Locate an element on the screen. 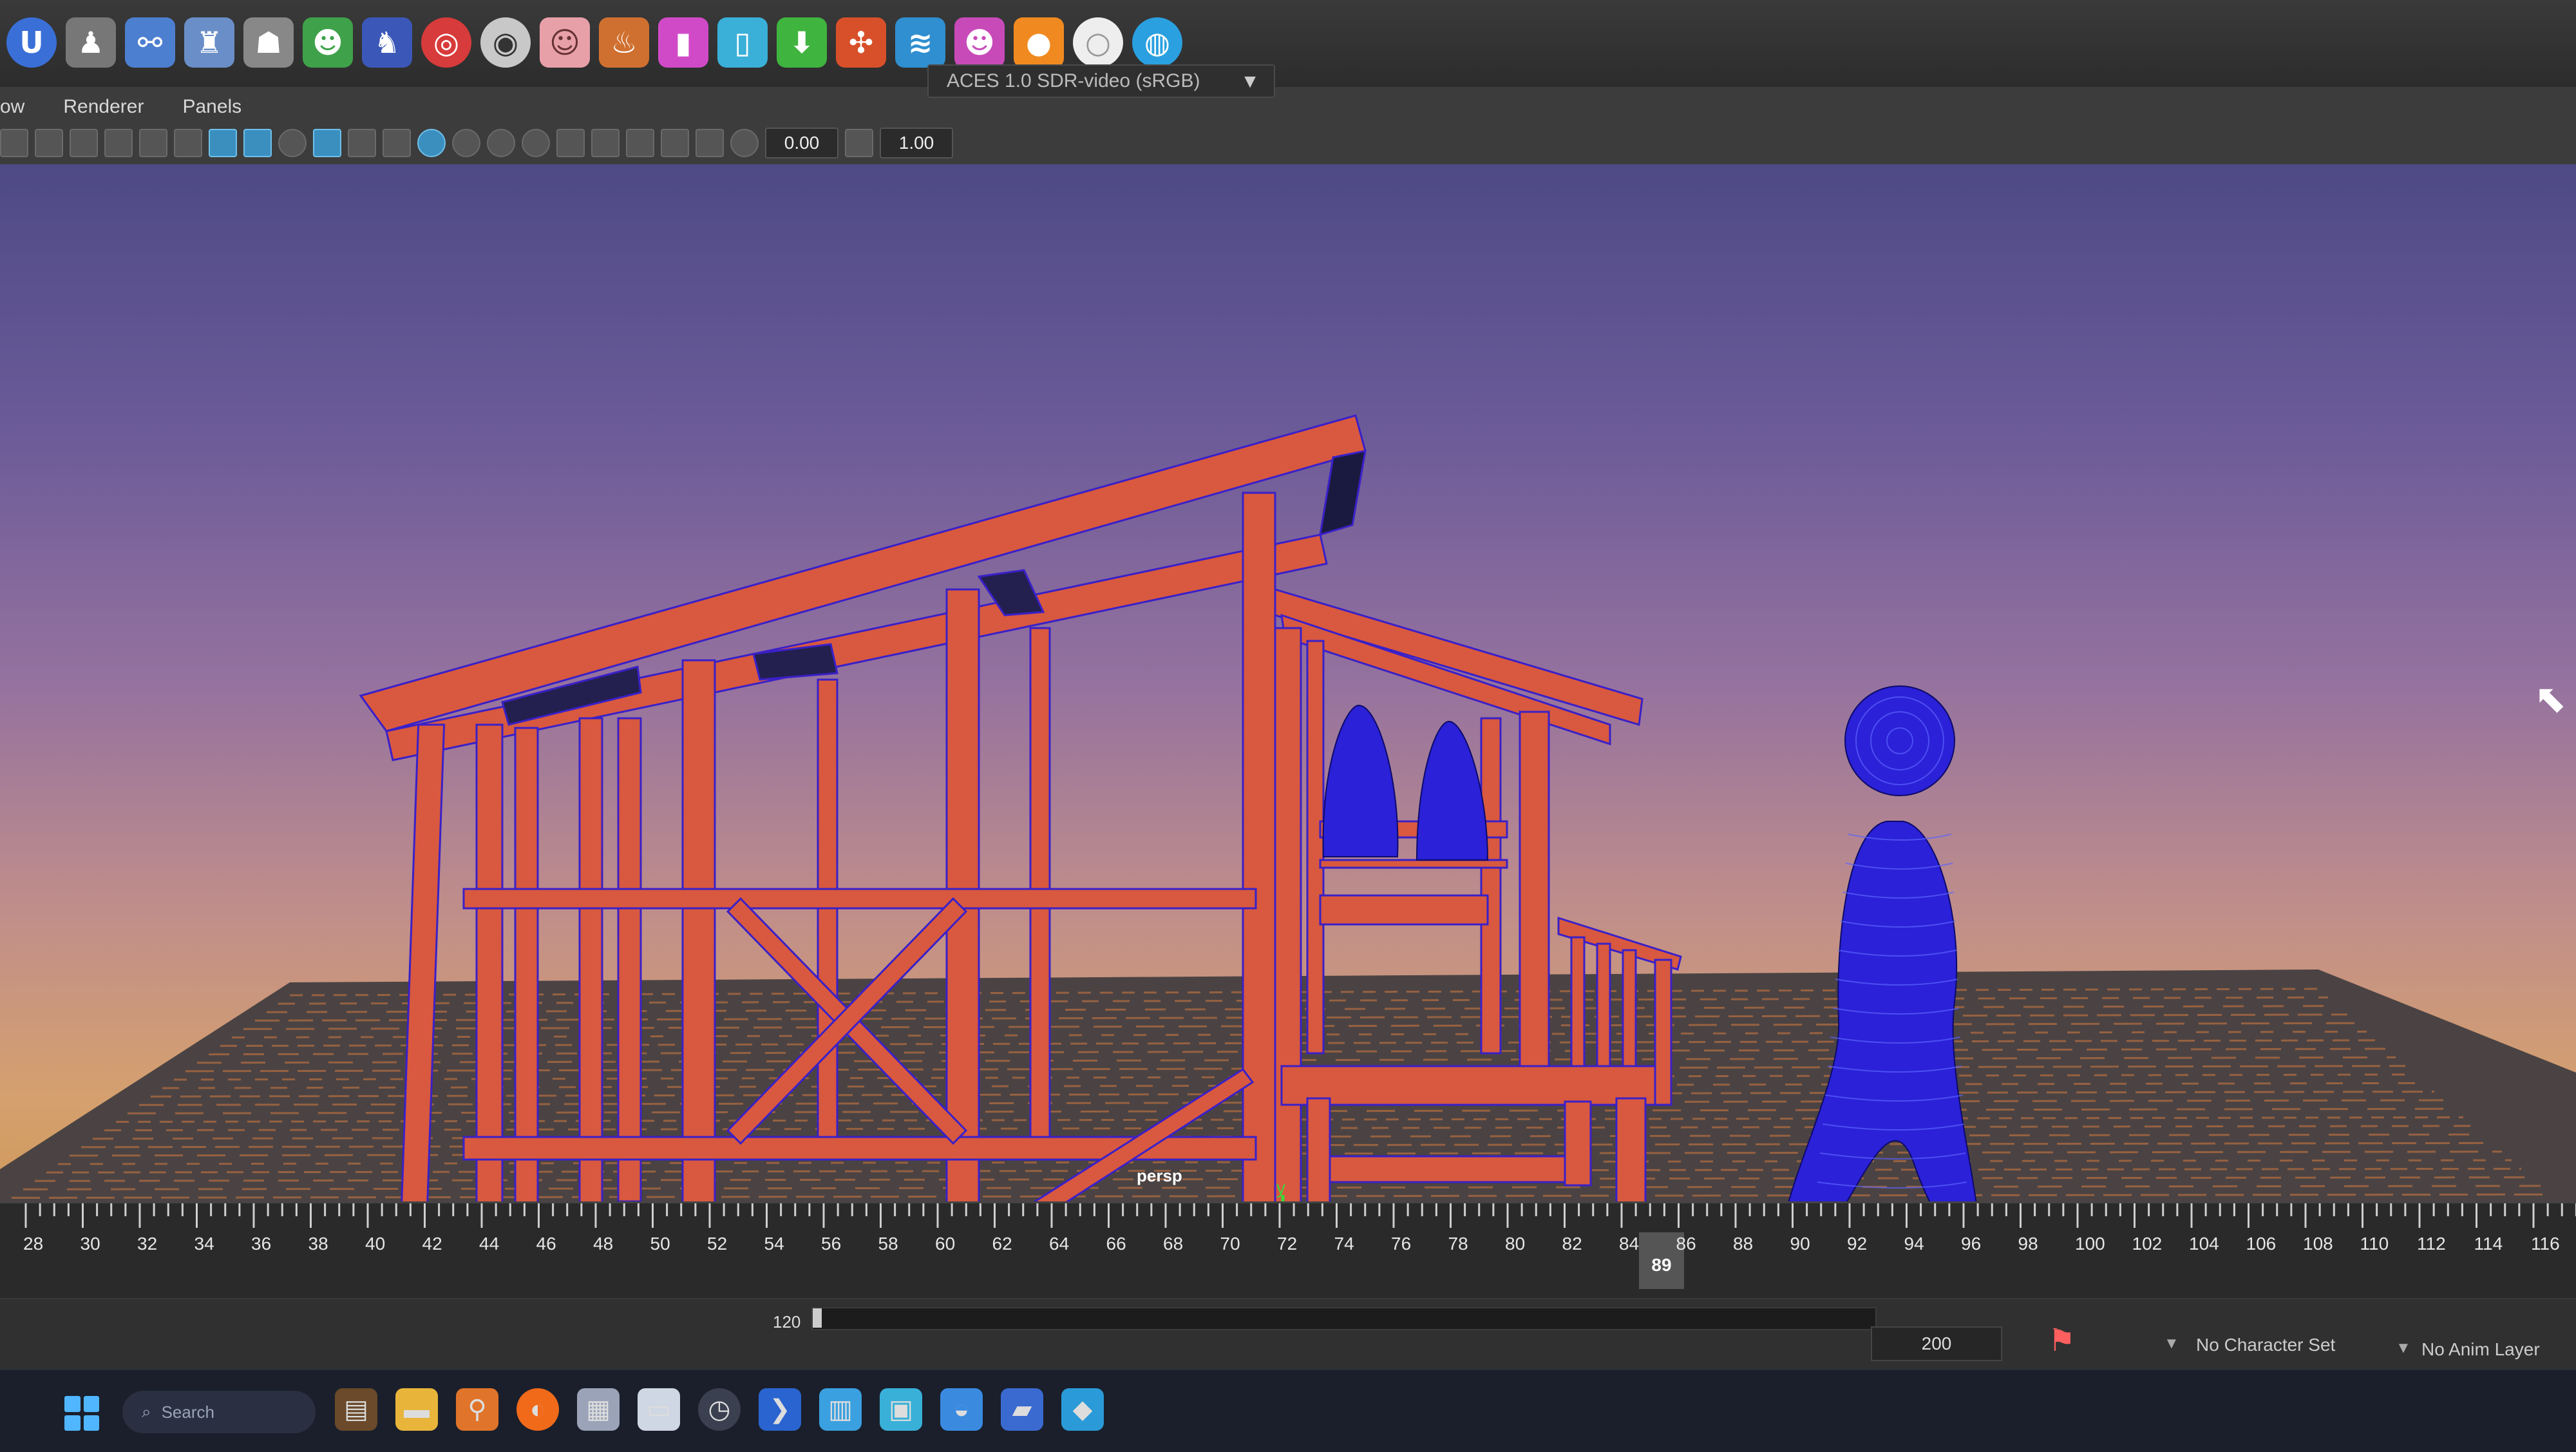 Image resolution: width=2576 pixels, height=1452 pixels. backface-icon is located at coordinates (710, 143).